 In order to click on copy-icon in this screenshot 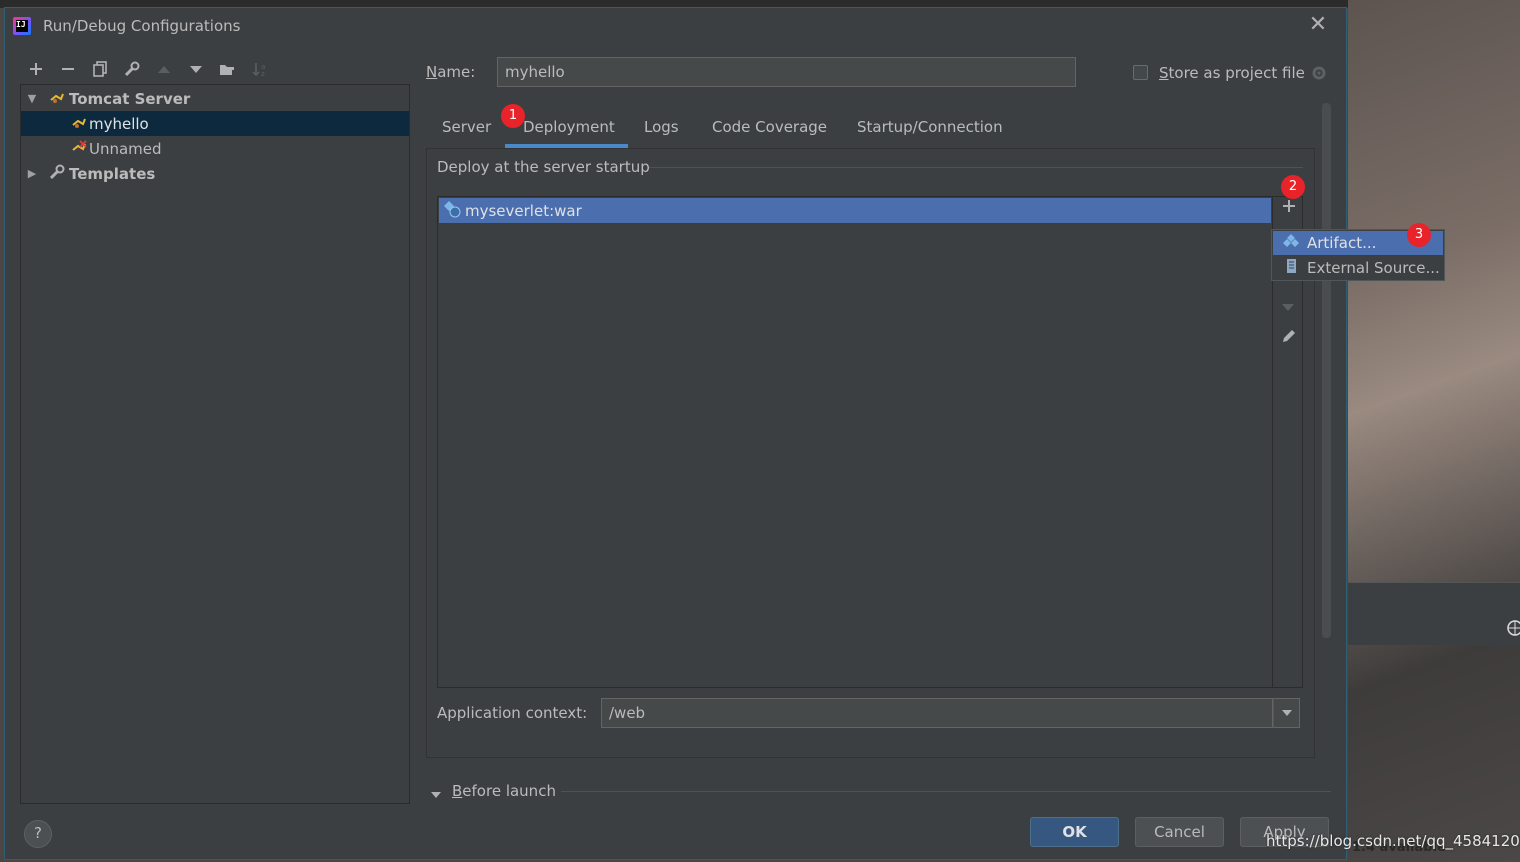, I will do `click(100, 69)`.